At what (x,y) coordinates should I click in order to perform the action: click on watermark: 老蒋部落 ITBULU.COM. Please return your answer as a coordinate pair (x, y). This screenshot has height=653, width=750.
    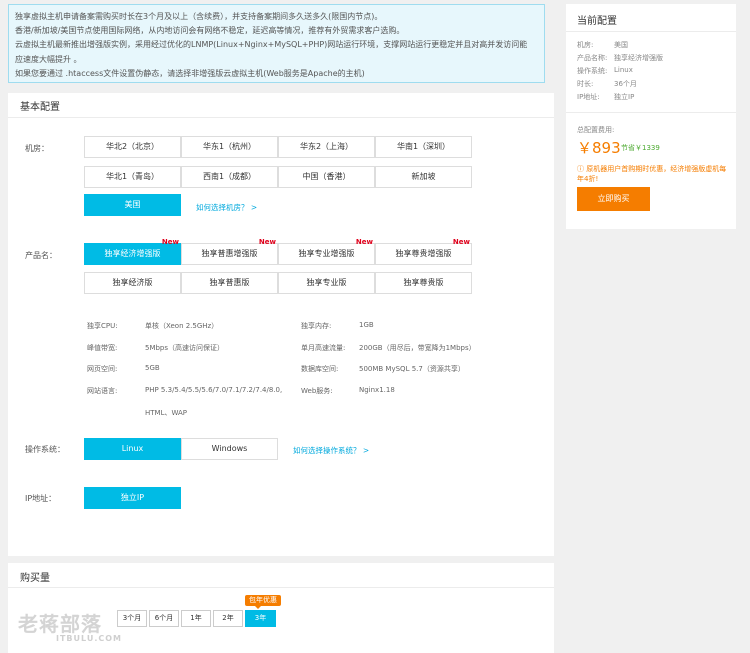
    Looking at the image, I should click on (69, 625).